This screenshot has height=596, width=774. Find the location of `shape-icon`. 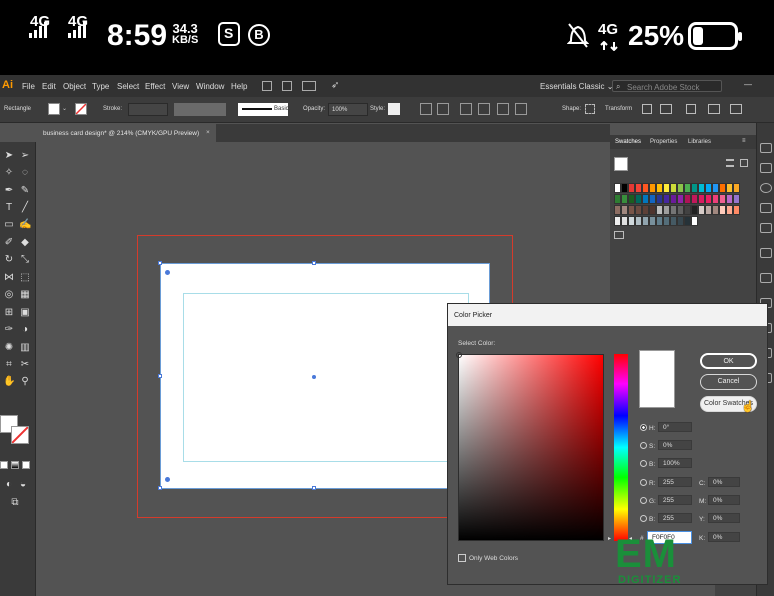

shape-icon is located at coordinates (590, 109).